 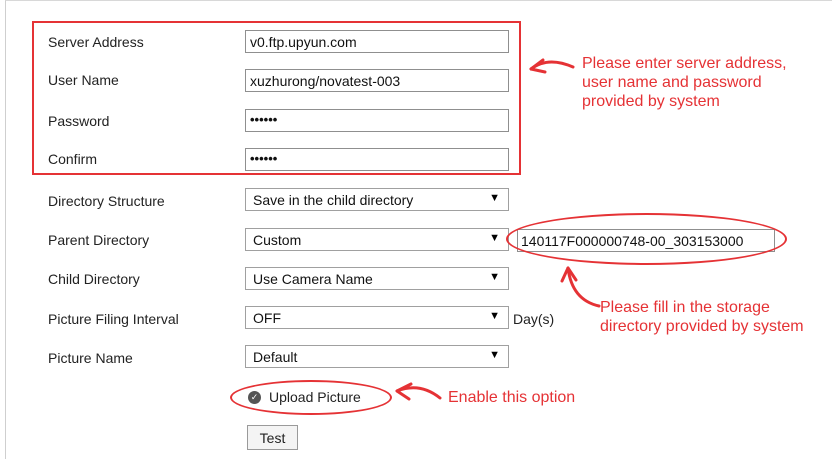 I want to click on directory-structure-value: Save in the child directory, so click(x=333, y=200).